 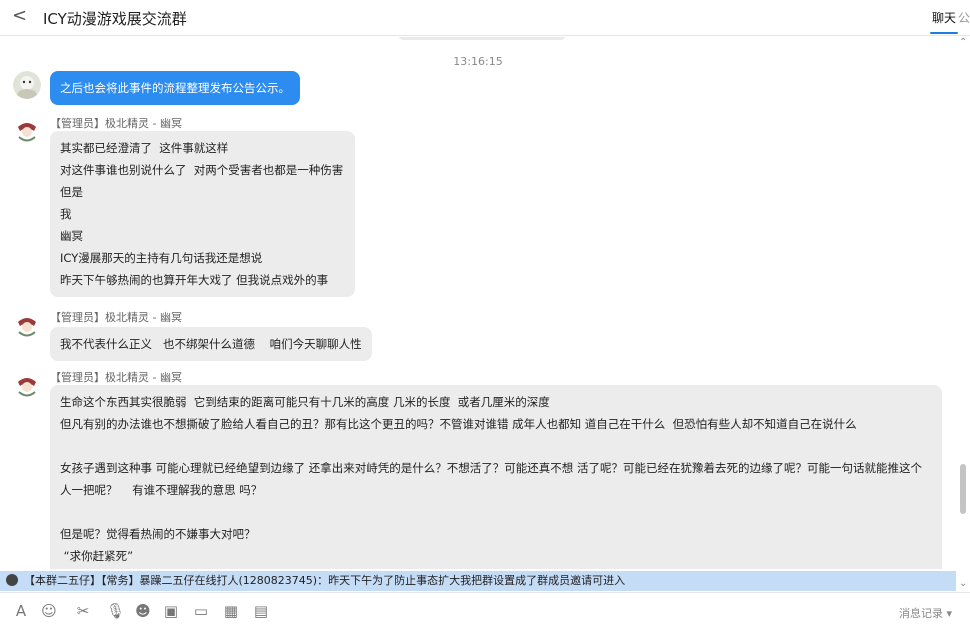 I want to click on font-icon: A, so click(x=21, y=611).